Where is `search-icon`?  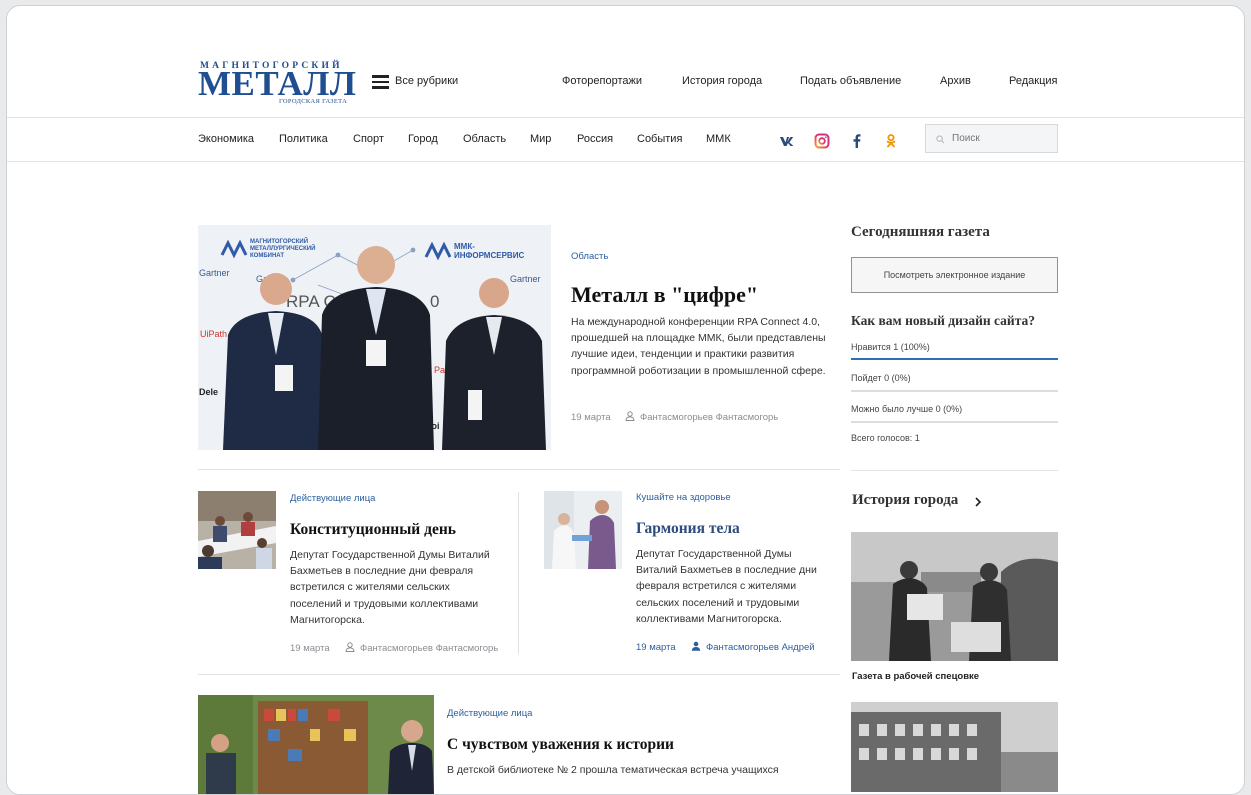 search-icon is located at coordinates (940, 139).